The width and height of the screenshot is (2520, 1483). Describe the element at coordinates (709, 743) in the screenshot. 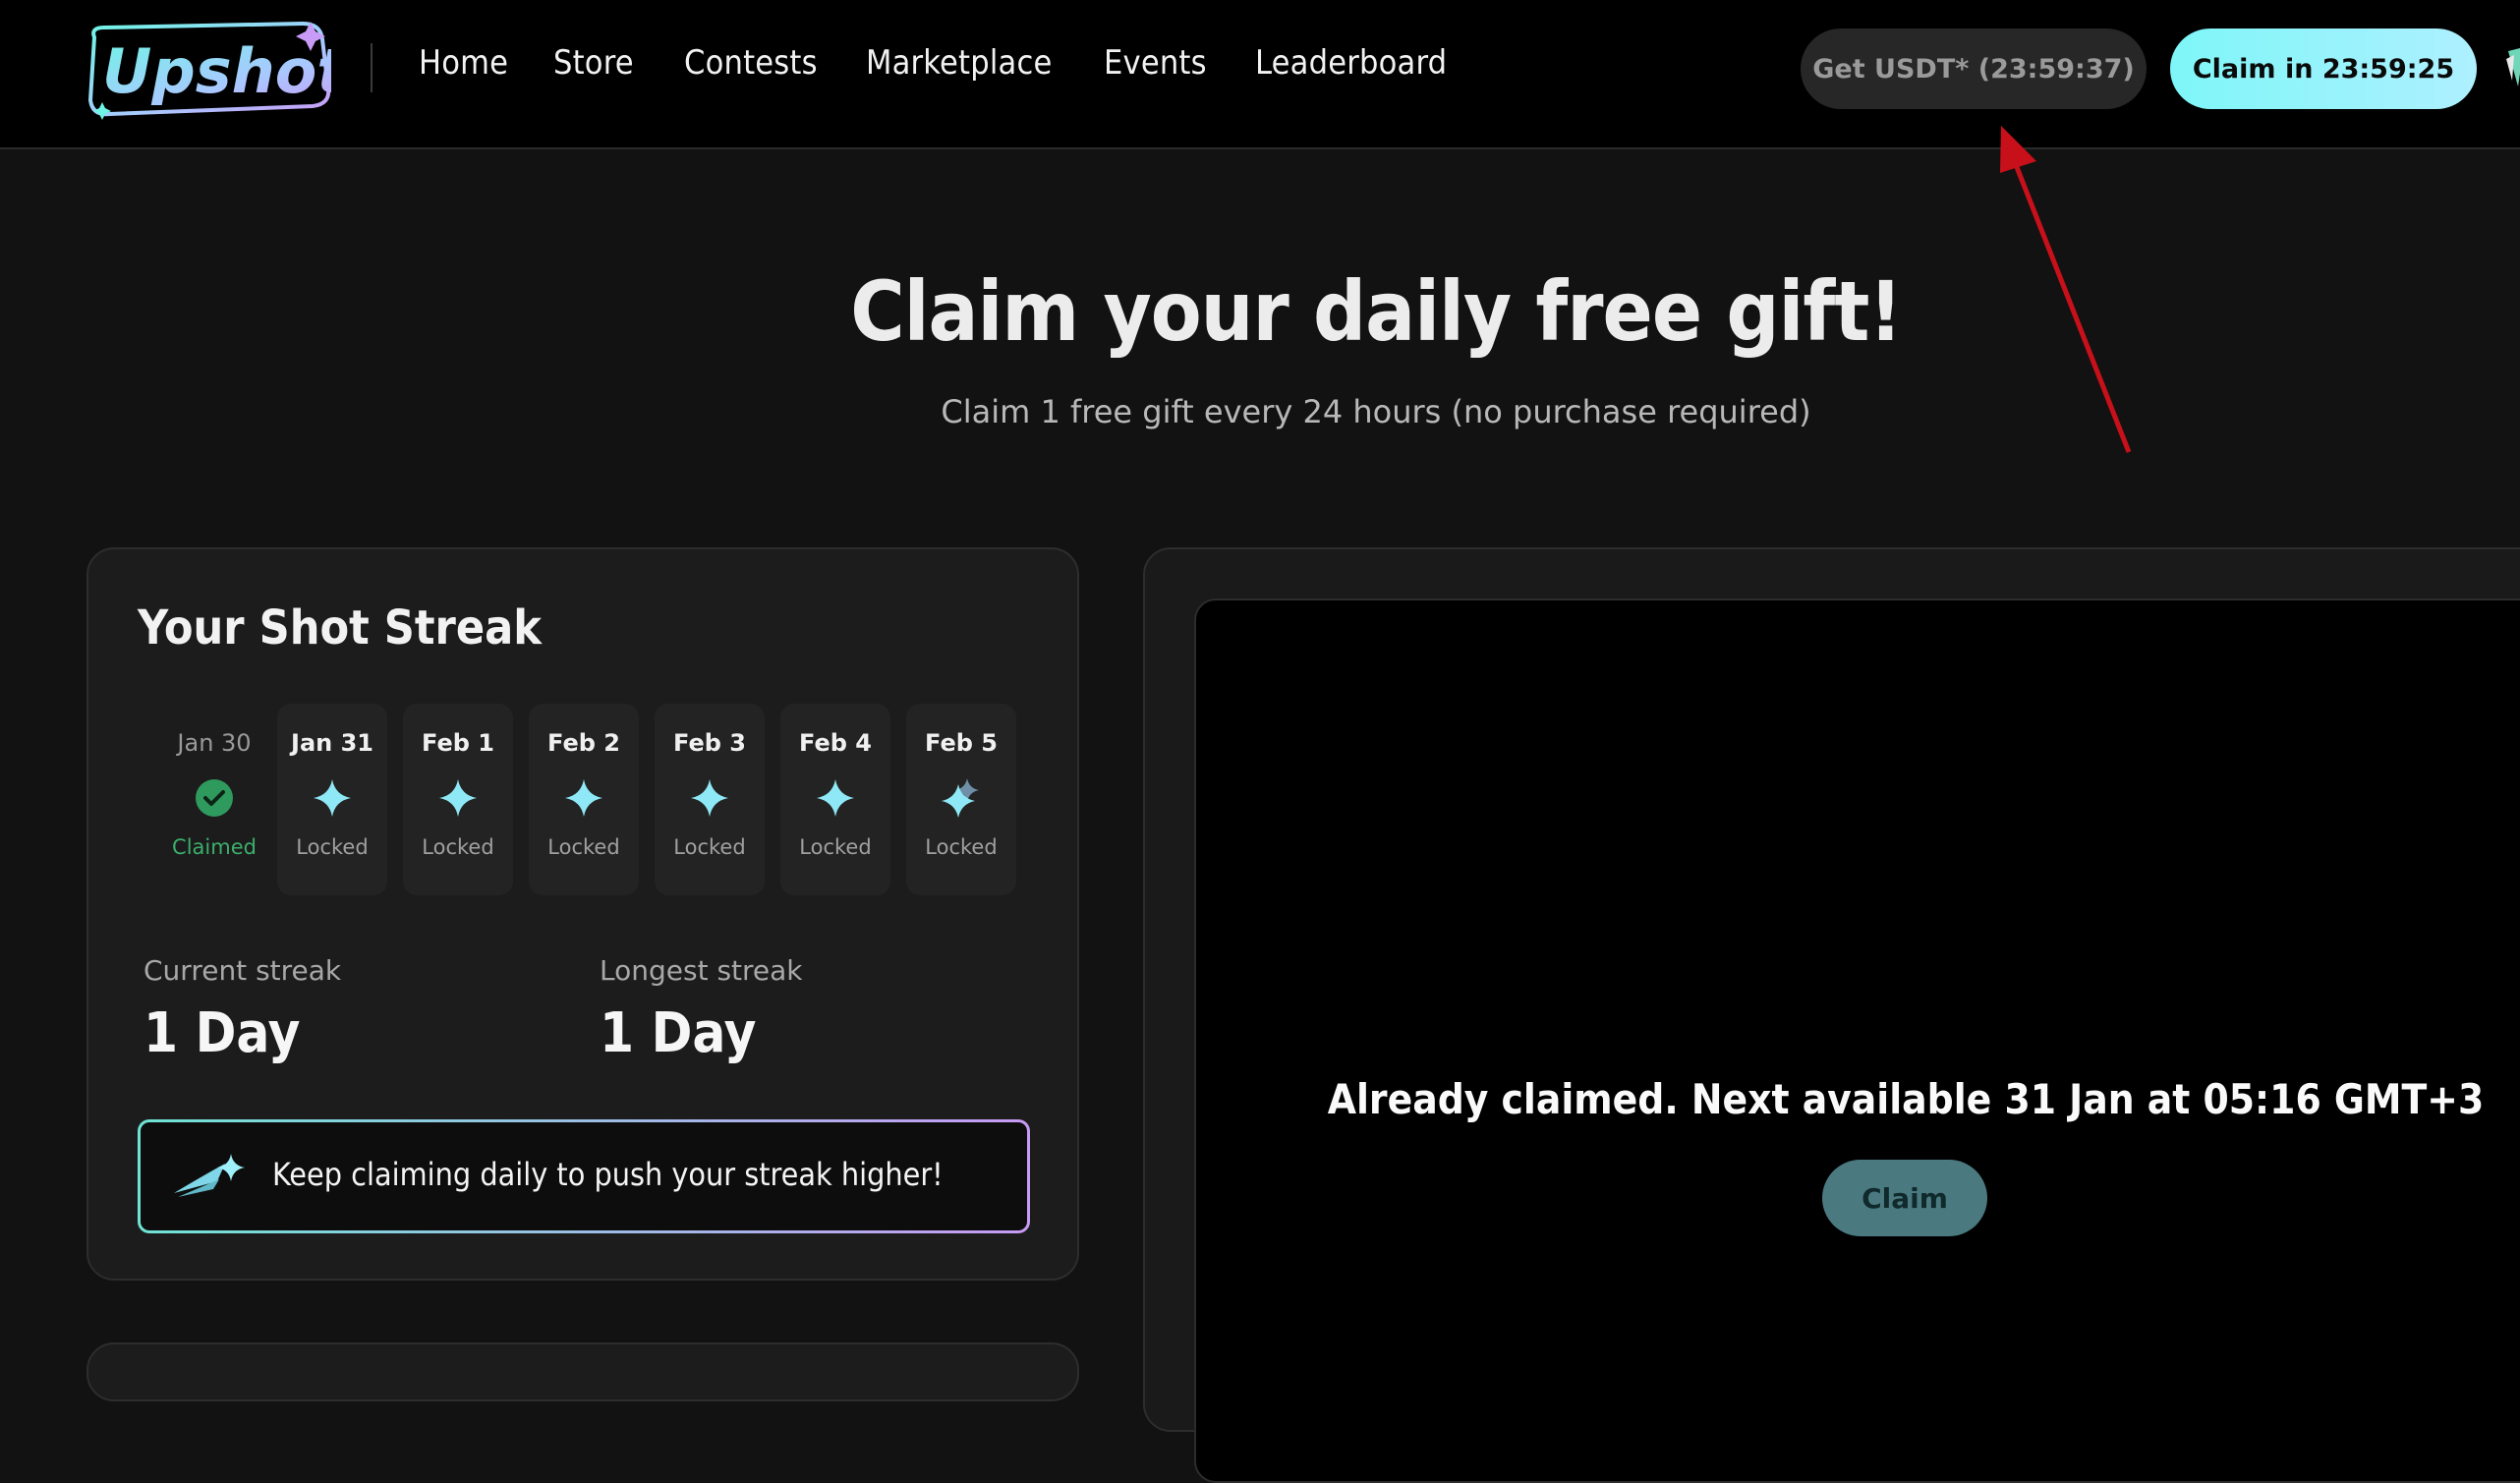

I see `day-date: Feb 3` at that location.